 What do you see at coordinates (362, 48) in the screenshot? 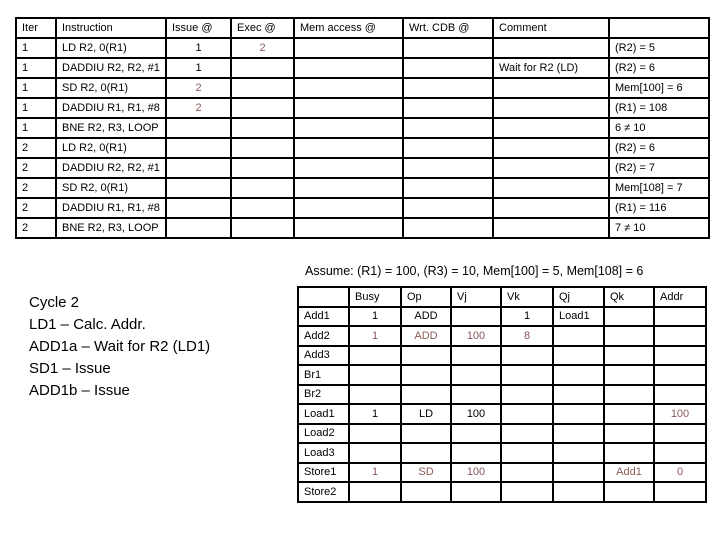
I see `table-row: 1 LD R2, 0(R1) 1 2 (R2) = 5` at bounding box center [362, 48].